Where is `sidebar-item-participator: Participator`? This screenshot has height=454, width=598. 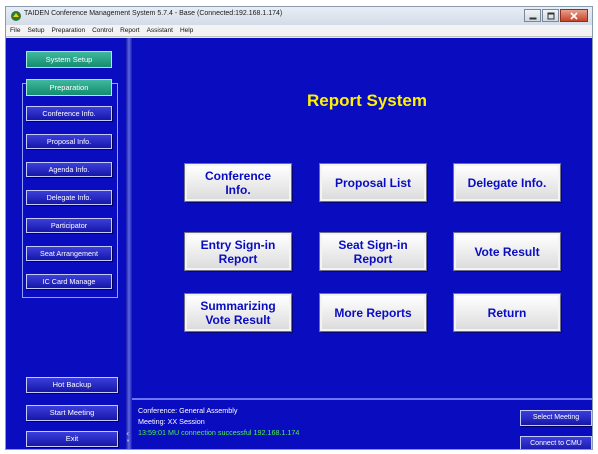 sidebar-item-participator: Participator is located at coordinates (69, 225).